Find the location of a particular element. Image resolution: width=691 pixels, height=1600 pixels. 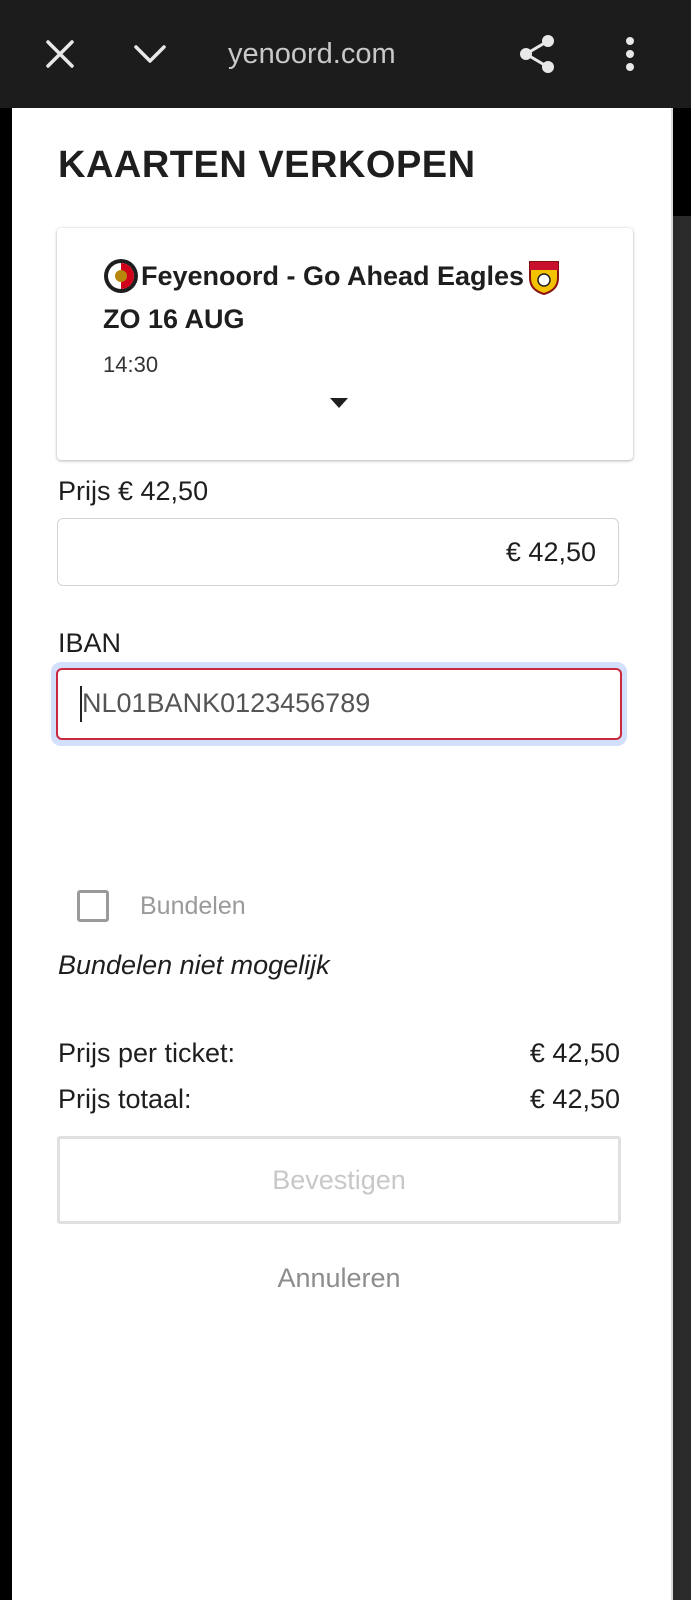

price-per-ticket-label: Prijs per ticket: is located at coordinates (147, 1053).